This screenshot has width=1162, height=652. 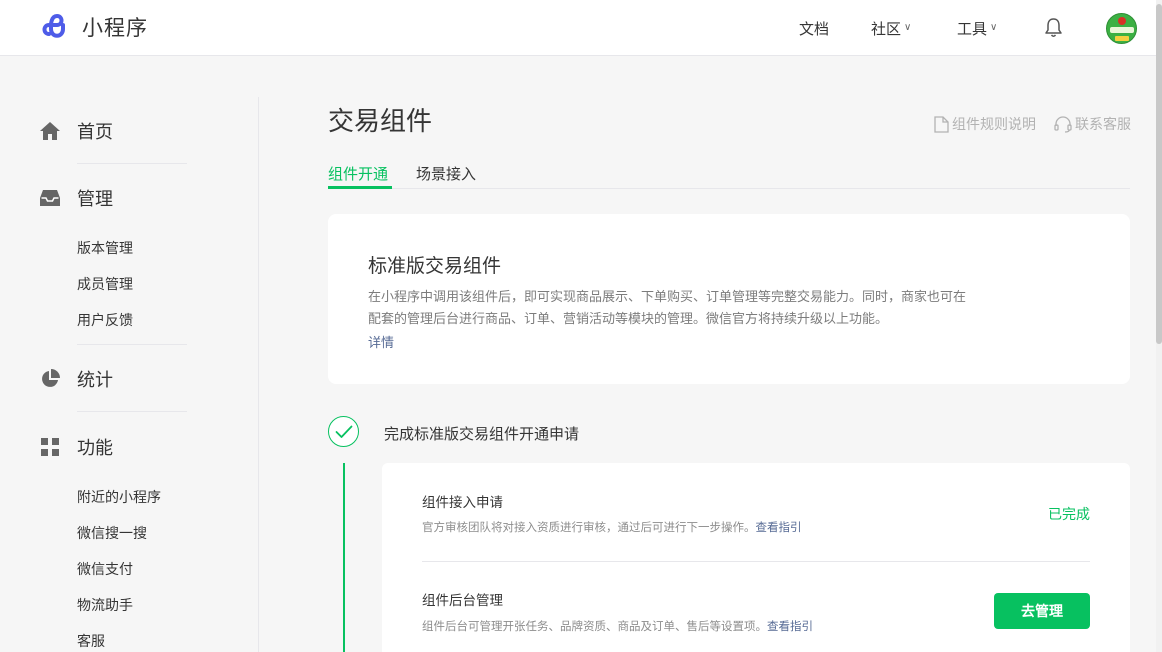 I want to click on headset-icon, so click(x=1063, y=124).